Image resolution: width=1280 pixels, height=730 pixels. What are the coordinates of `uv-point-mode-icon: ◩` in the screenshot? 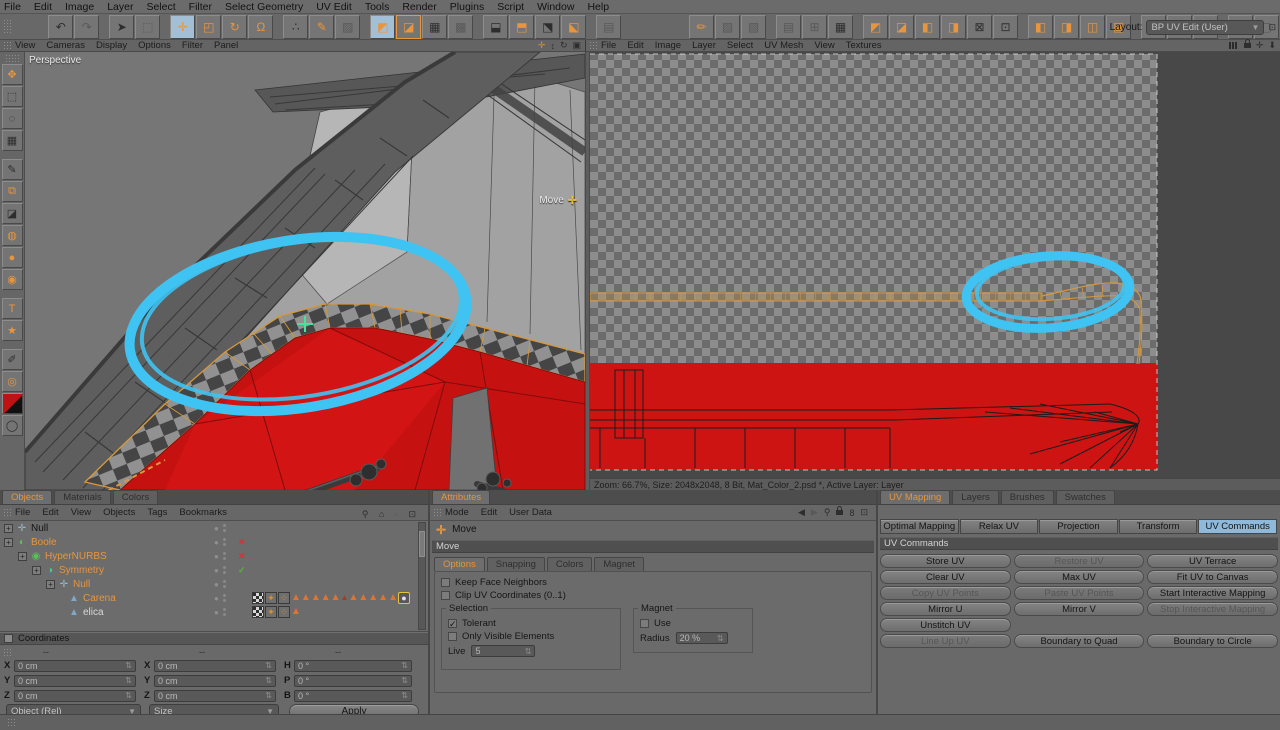 It's located at (383, 26).